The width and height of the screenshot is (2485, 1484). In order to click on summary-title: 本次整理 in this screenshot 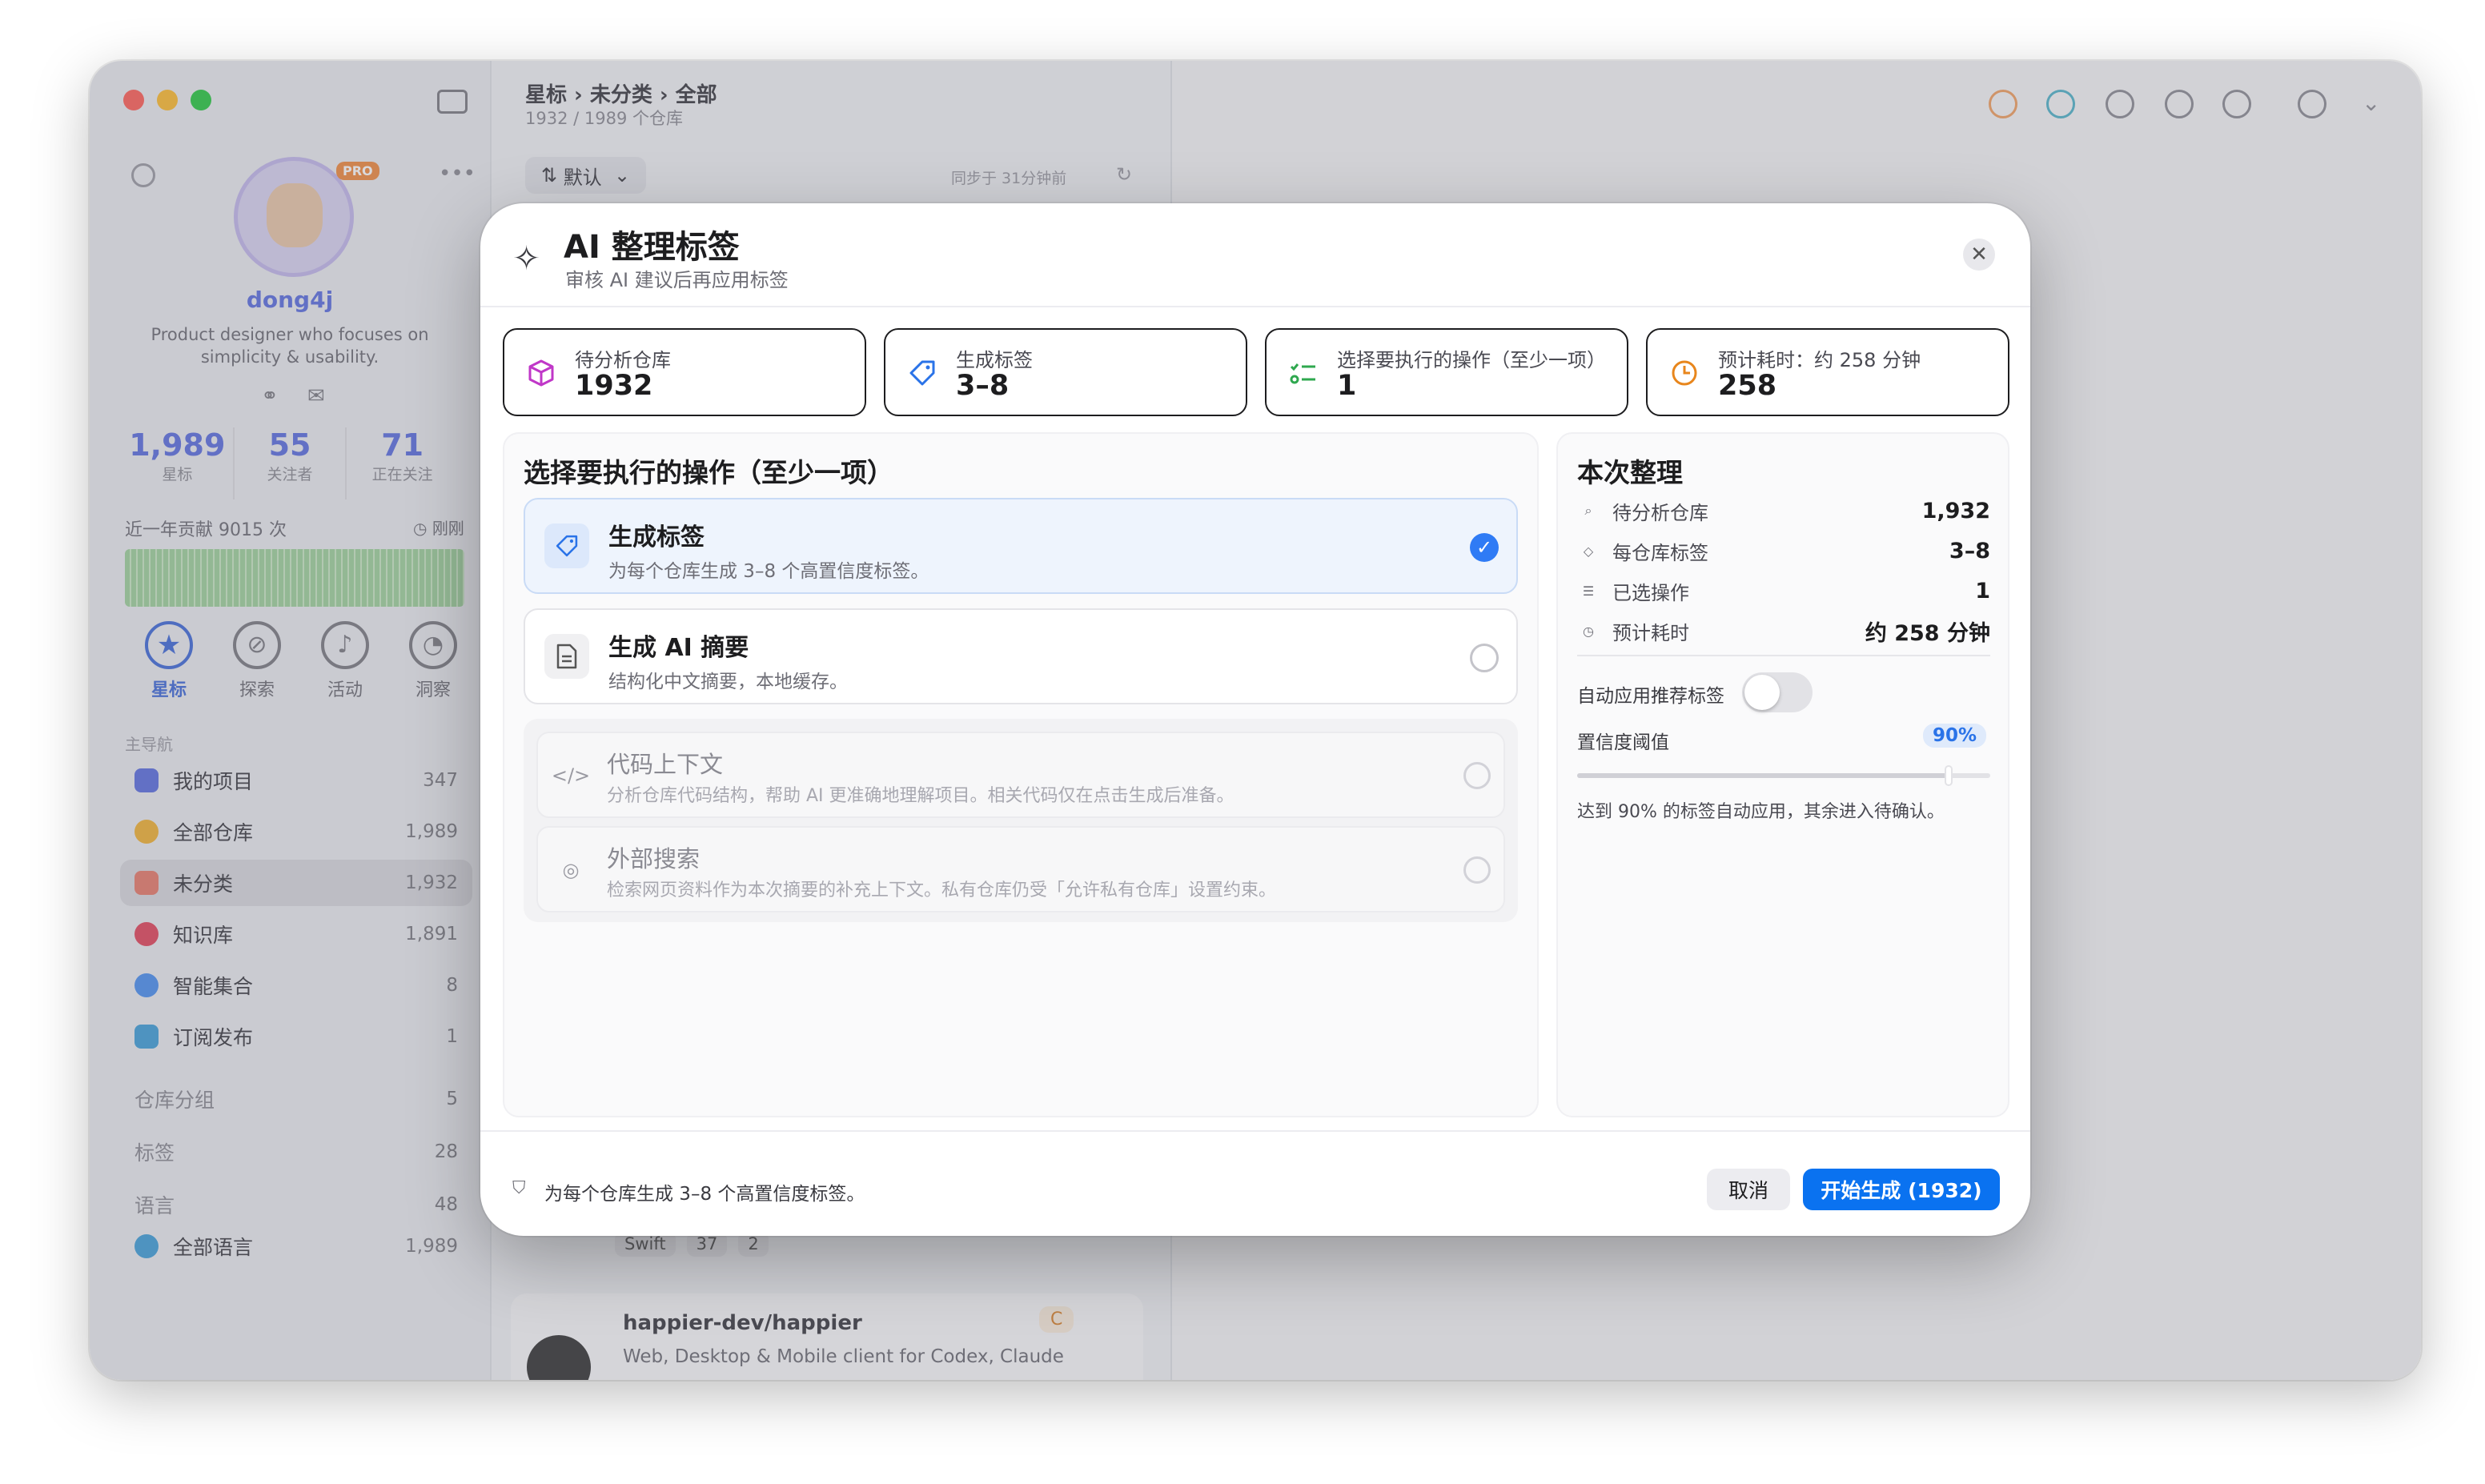, I will do `click(1630, 472)`.